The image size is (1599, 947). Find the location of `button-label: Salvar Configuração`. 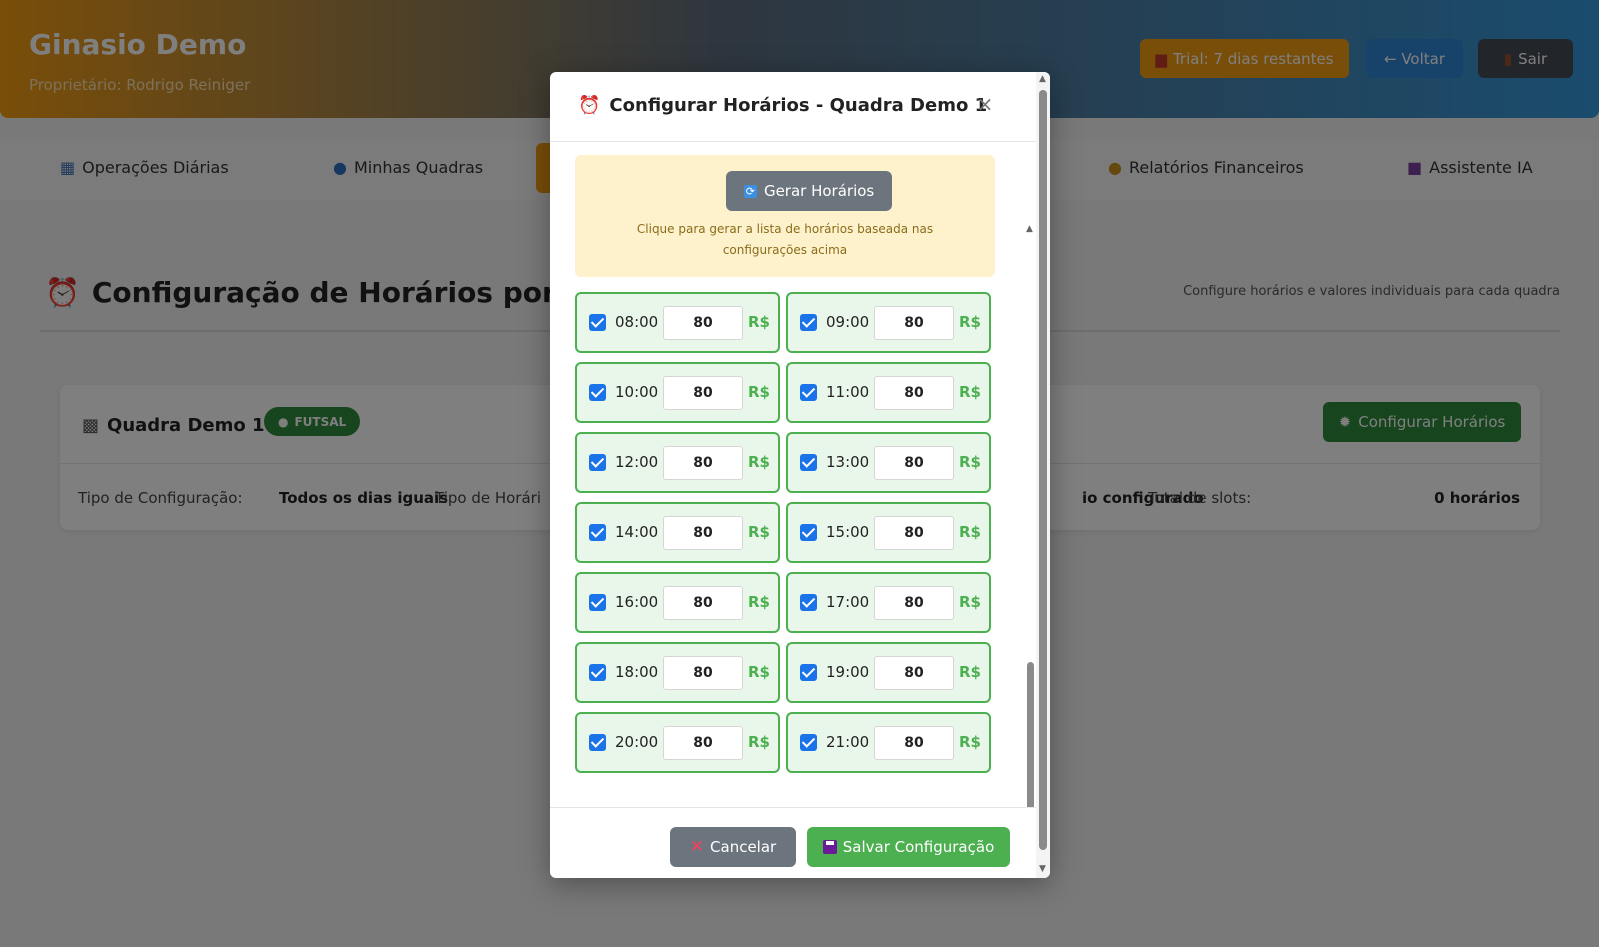

button-label: Salvar Configuração is located at coordinates (918, 847).